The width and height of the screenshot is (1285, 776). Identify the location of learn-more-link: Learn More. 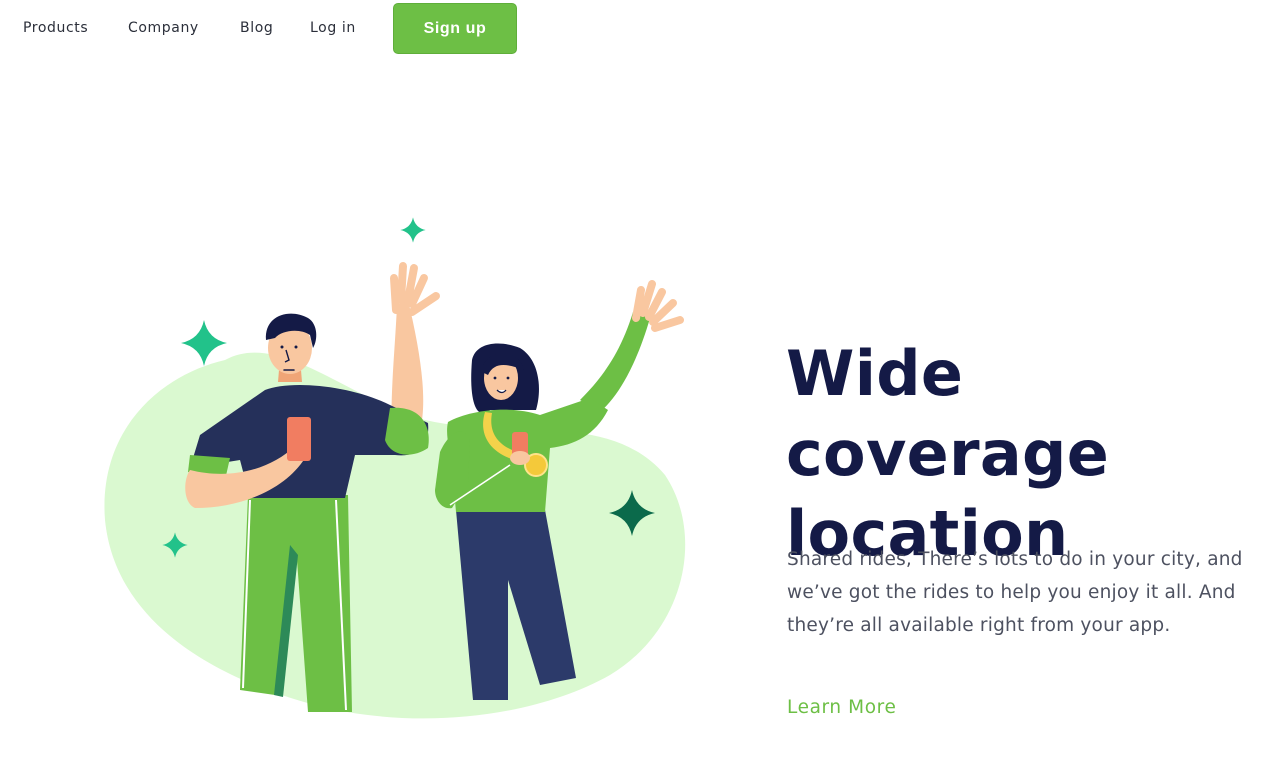
(841, 707).